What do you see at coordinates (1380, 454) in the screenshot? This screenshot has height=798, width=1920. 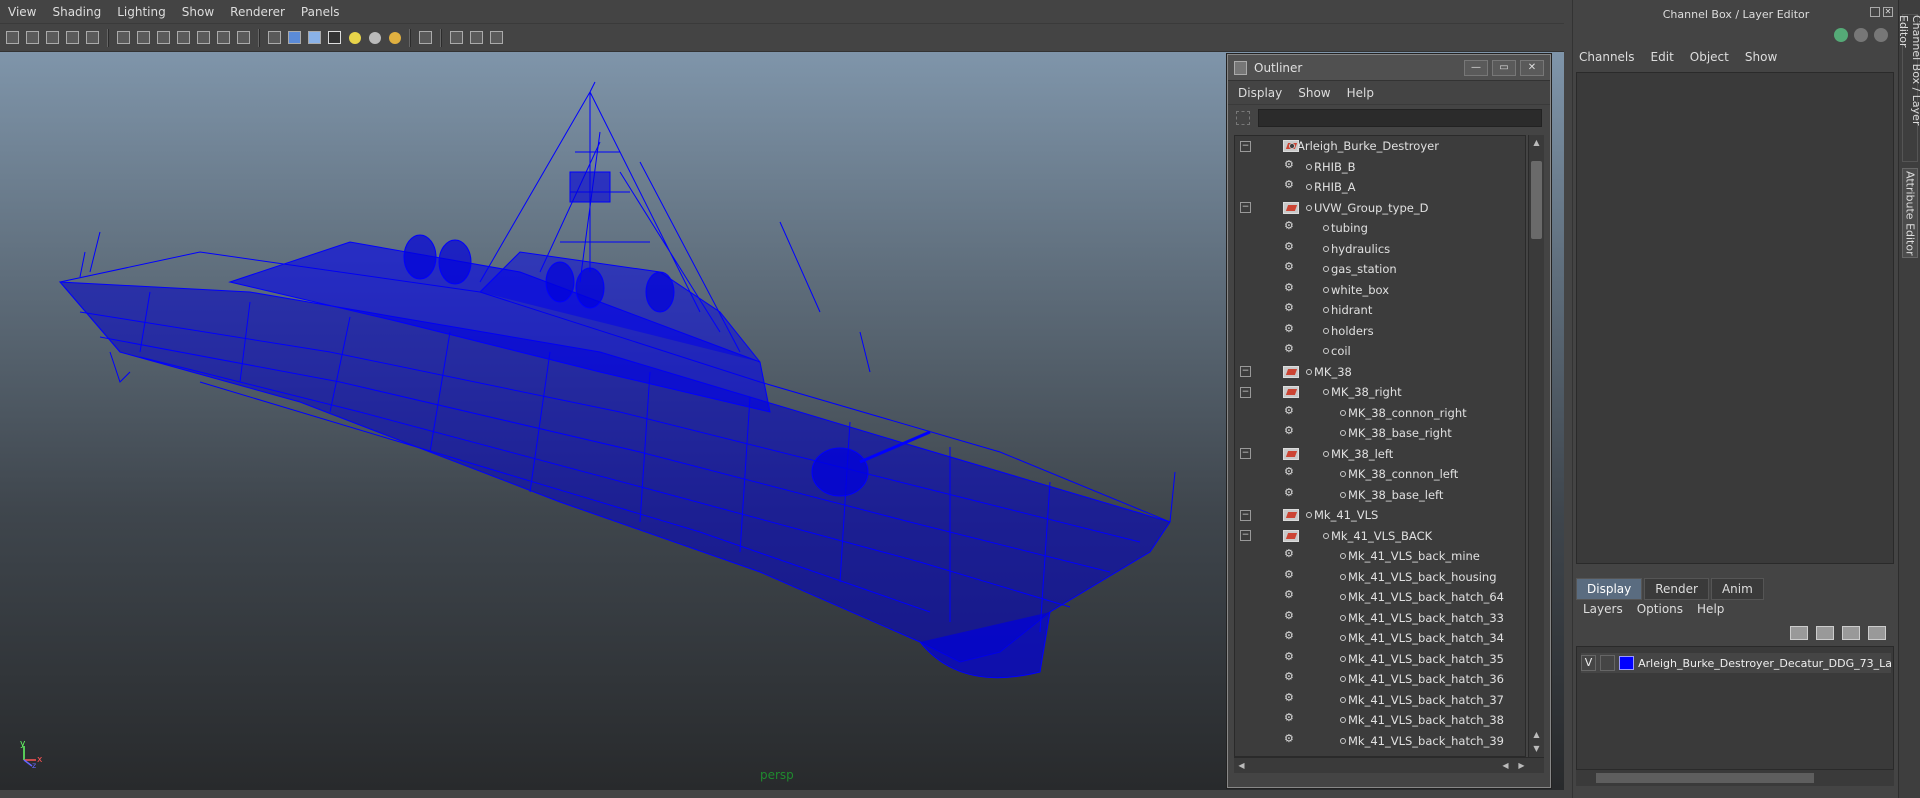 I see `outliner-item: − MK_38_left` at bounding box center [1380, 454].